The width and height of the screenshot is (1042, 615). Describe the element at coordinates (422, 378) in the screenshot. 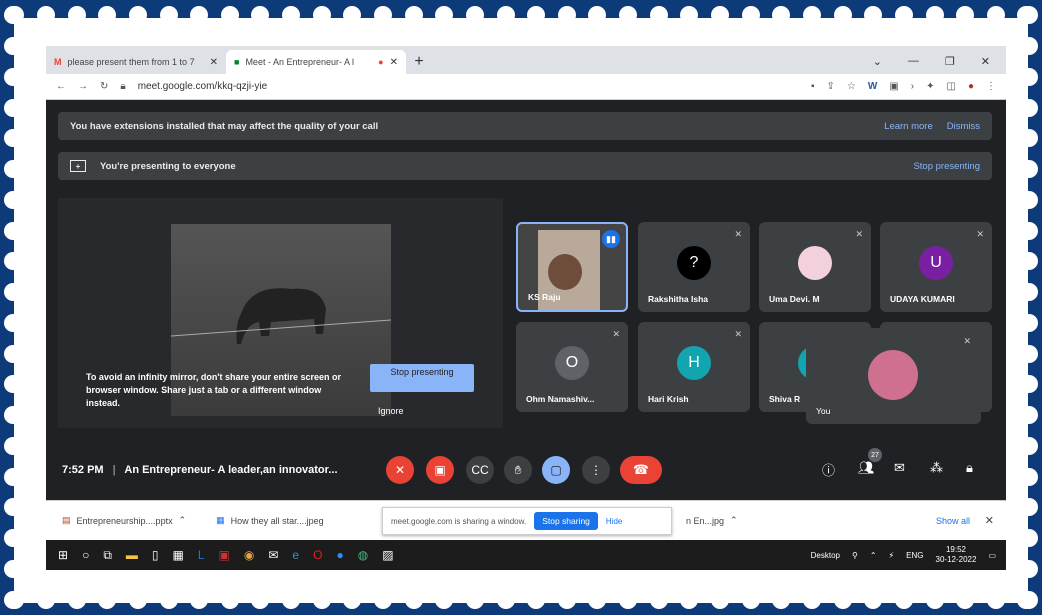

I see `stop-presenting-button: Stop presenting` at that location.